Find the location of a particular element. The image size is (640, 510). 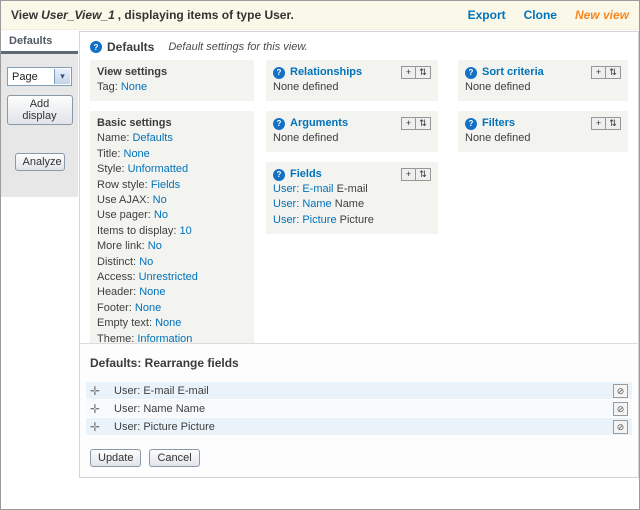

setting-row: Use pager: No is located at coordinates (172, 215).